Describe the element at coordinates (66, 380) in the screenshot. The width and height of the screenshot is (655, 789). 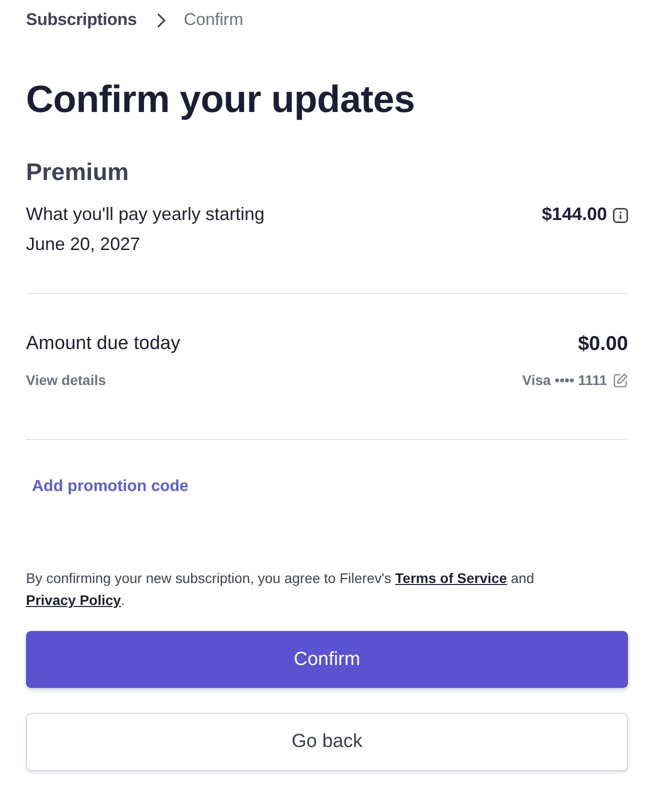
I see `view-details-link: View details` at that location.